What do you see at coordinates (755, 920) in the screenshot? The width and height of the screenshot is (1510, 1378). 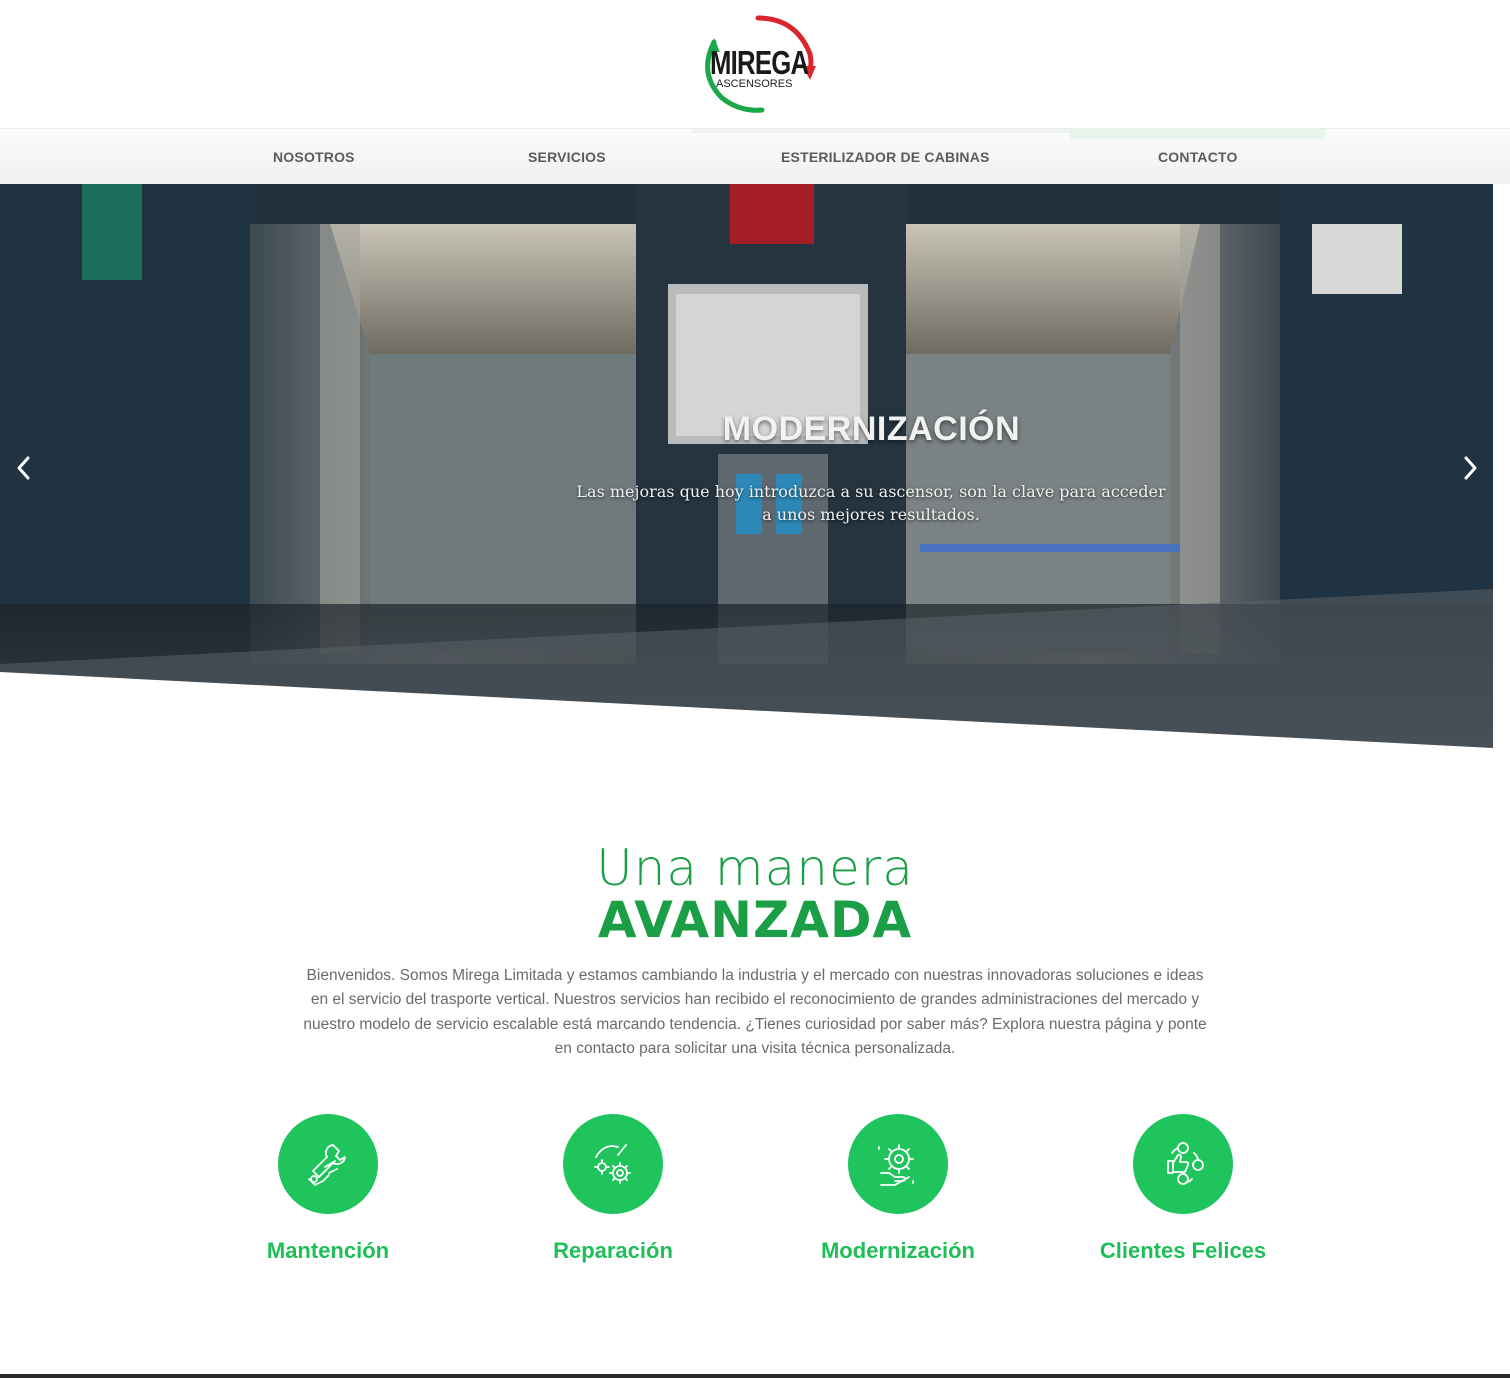 I see `intro-heading-bold: AVANZADA` at bounding box center [755, 920].